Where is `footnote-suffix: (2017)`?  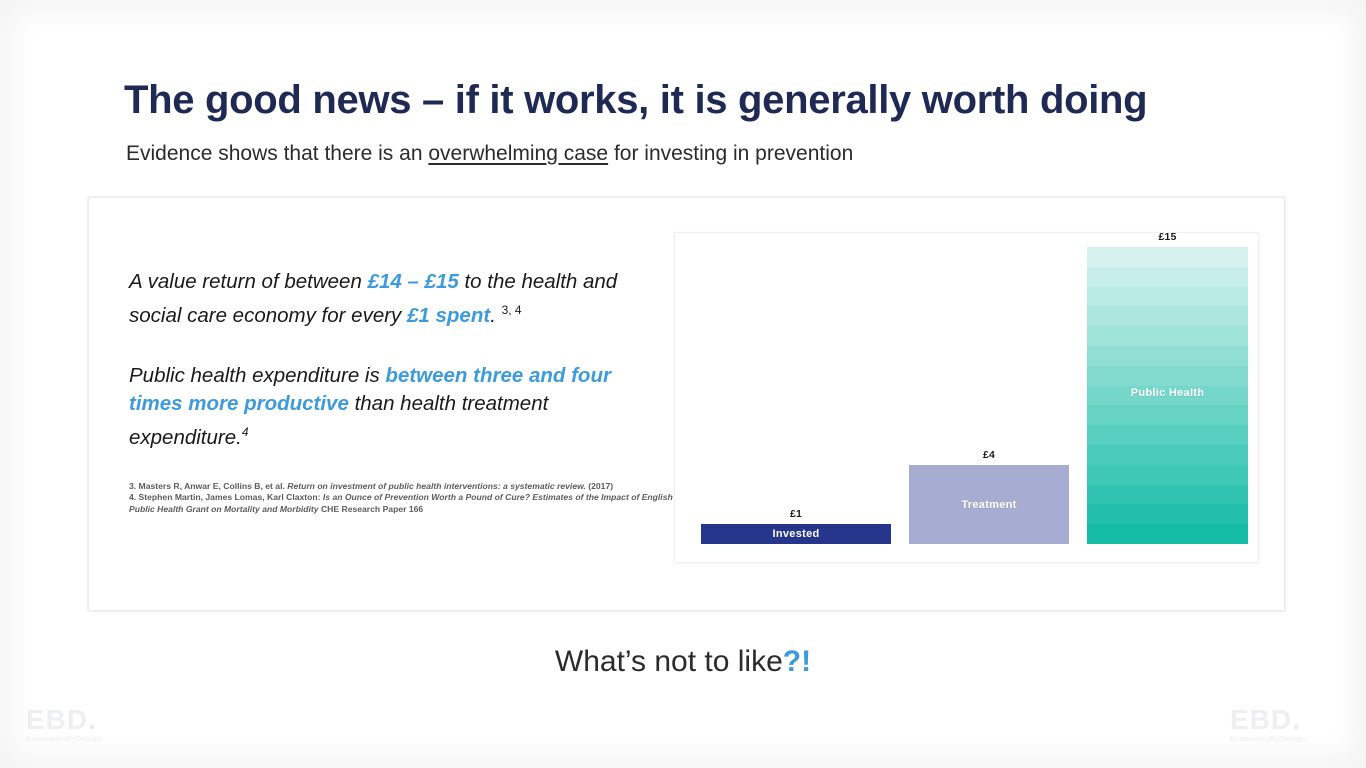
footnote-suffix: (2017) is located at coordinates (599, 486).